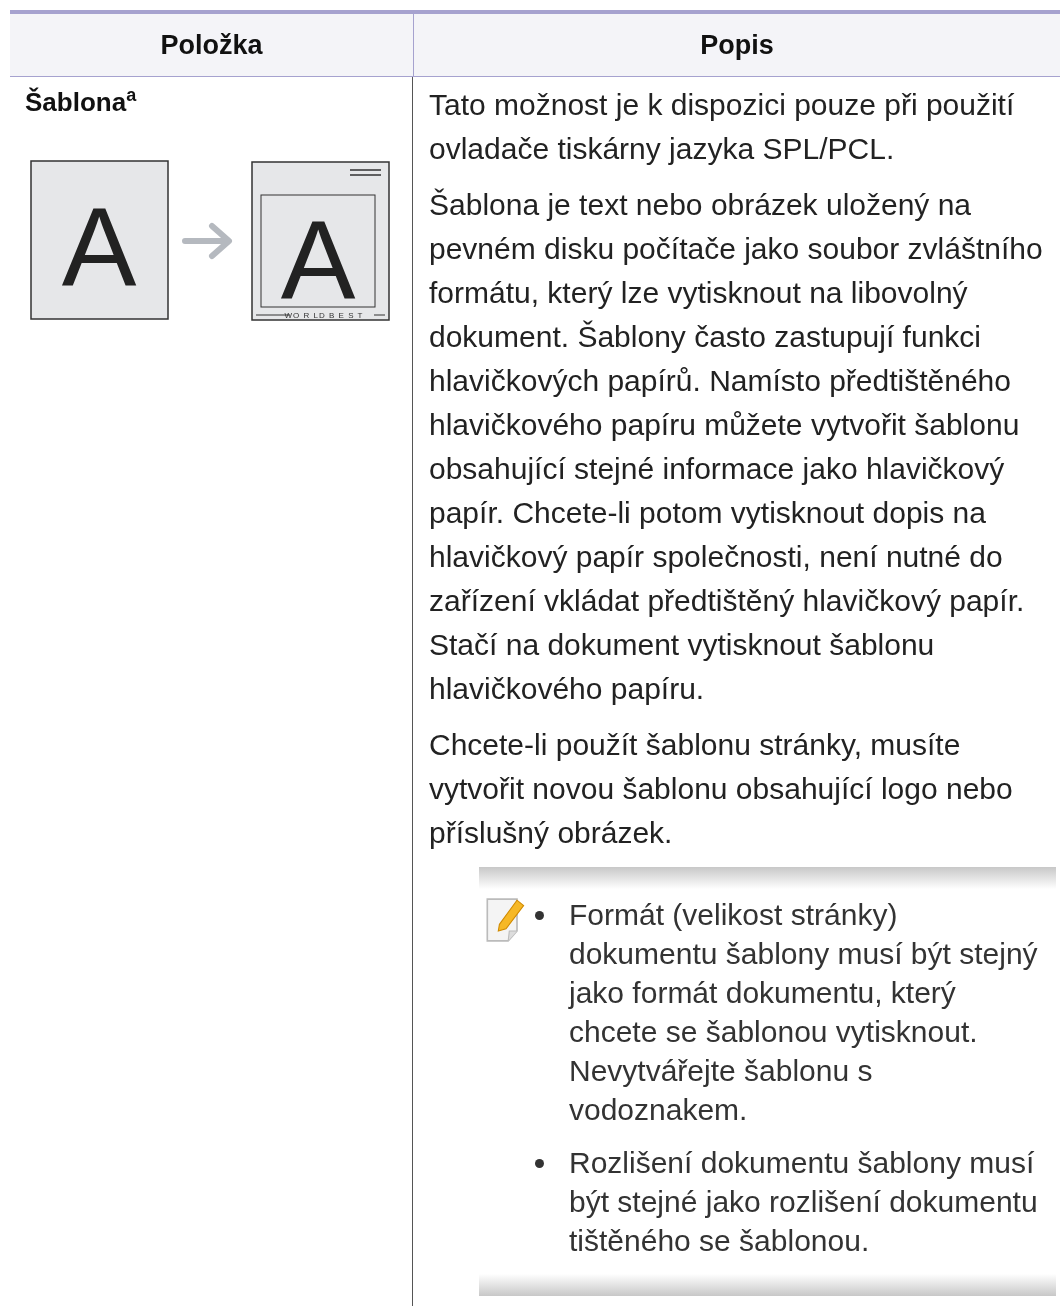  Describe the element at coordinates (804, 1202) in the screenshot. I see `note-text: Rozlišení dokumentu šablony musí být stejné jako rozlišení dokumentu tištěného se šablonou.` at that location.